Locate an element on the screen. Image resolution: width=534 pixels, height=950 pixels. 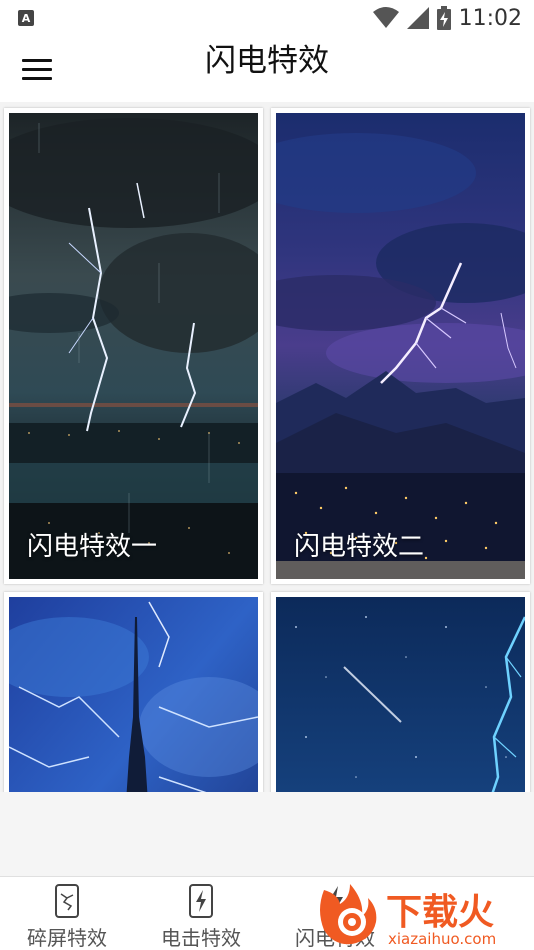
xiazaihuo-logo-icon: 下载火 xiazaihuo.com is located at coordinates (408, 916).